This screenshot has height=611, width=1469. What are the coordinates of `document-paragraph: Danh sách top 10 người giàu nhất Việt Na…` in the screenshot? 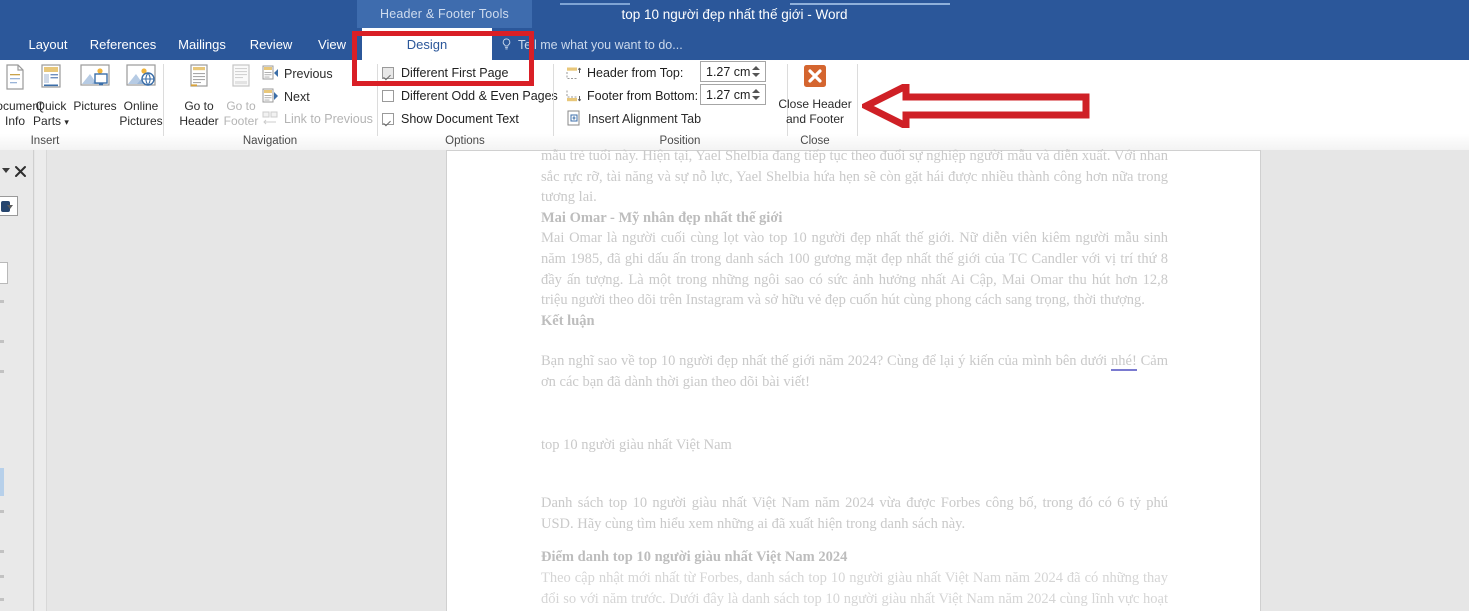 It's located at (854, 513).